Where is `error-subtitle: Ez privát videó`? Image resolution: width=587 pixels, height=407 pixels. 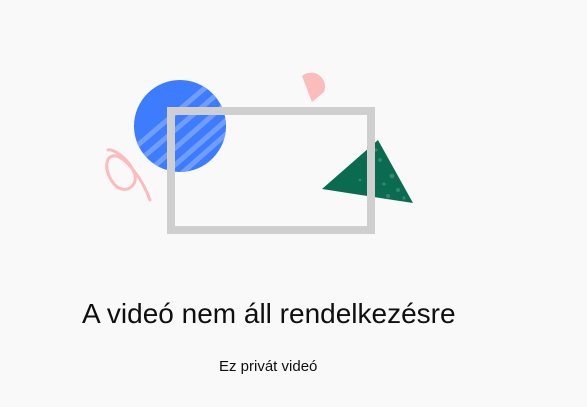
error-subtitle: Ez privát videó is located at coordinates (268, 366).